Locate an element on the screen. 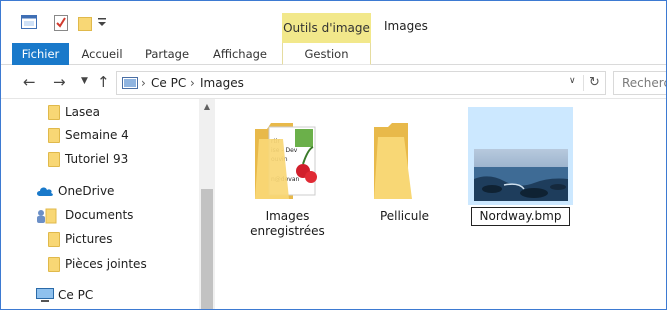 The image size is (667, 310). cloud-icon is located at coordinates (45, 193).